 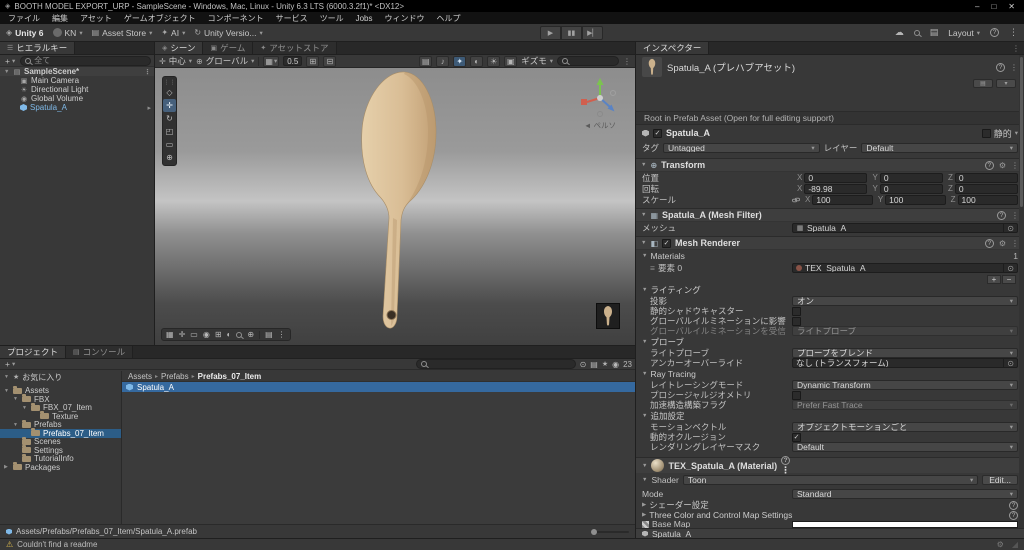 What do you see at coordinates (250, 334) in the screenshot?
I see `snap-overlay-button: ⊕` at bounding box center [250, 334].